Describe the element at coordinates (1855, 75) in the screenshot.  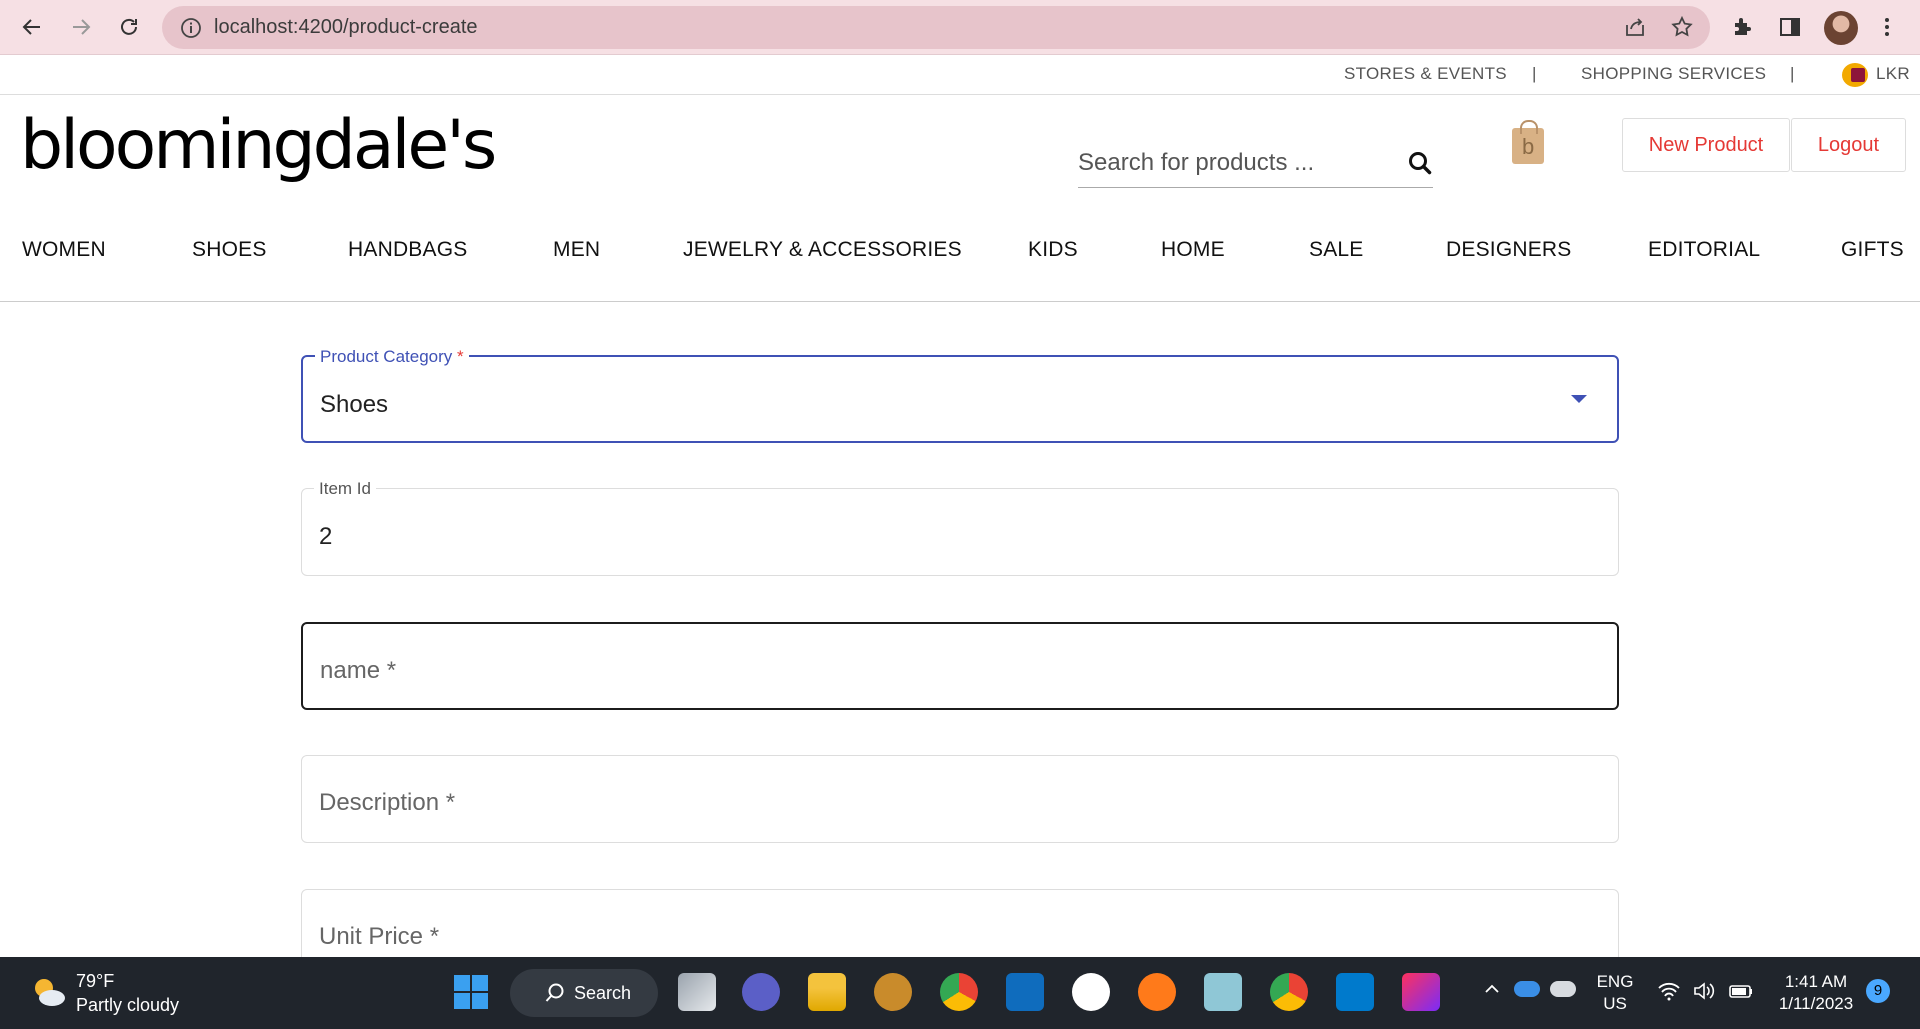
I see `sri-lanka-flag-icon` at that location.